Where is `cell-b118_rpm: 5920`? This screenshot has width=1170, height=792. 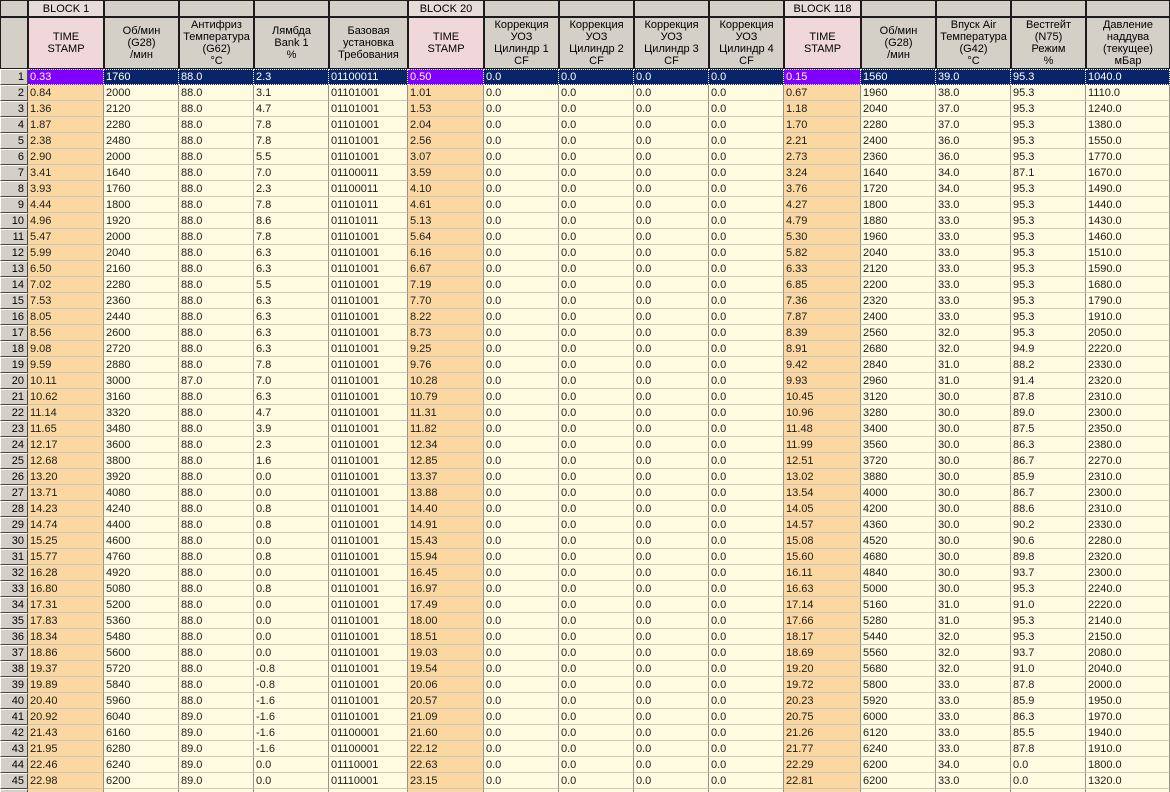 cell-b118_rpm: 5920 is located at coordinates (898, 701).